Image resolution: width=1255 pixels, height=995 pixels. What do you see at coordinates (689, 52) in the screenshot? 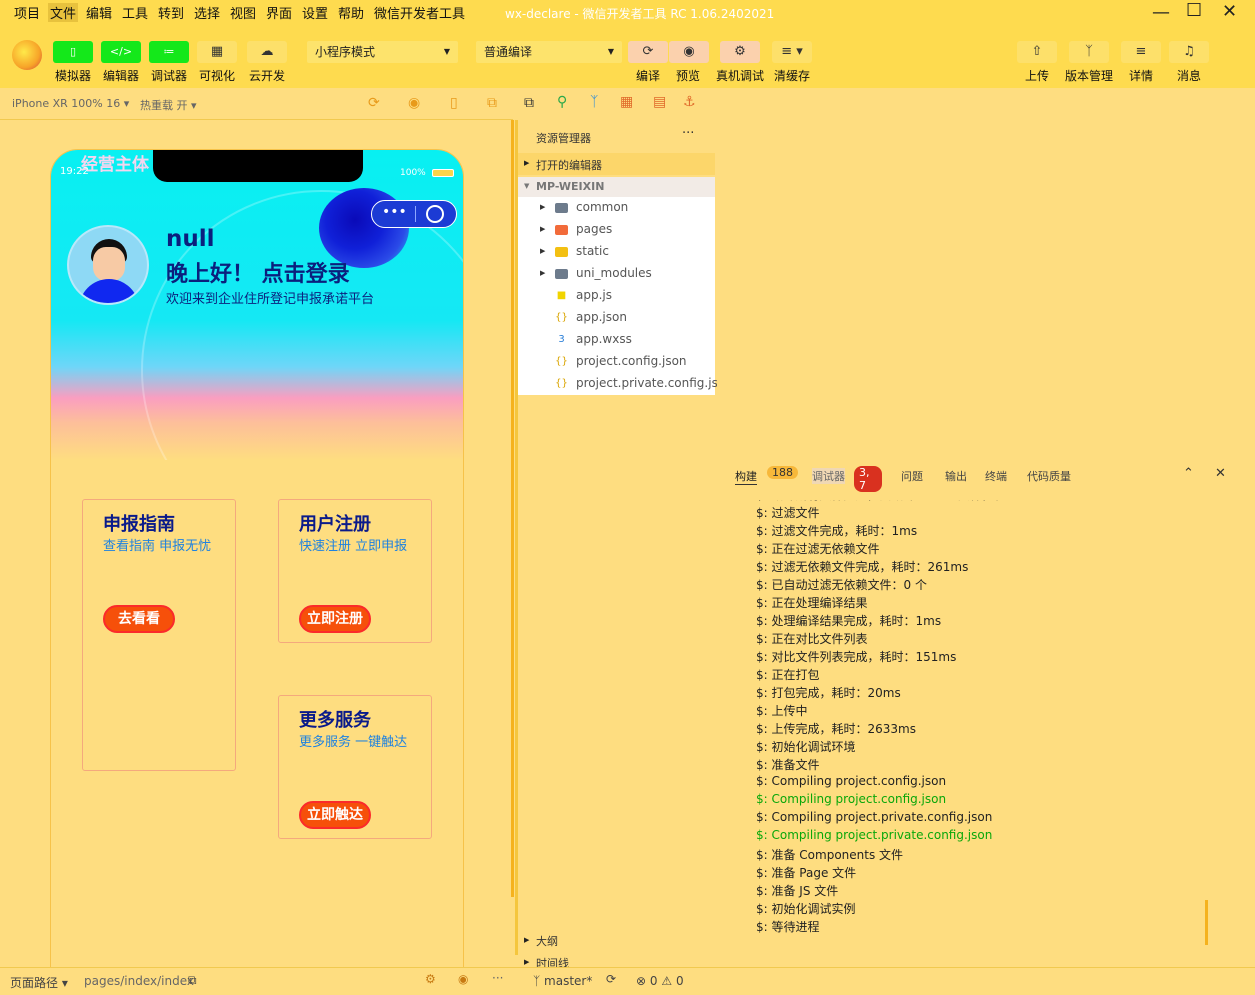
I see `preview-button: ◉` at bounding box center [689, 52].